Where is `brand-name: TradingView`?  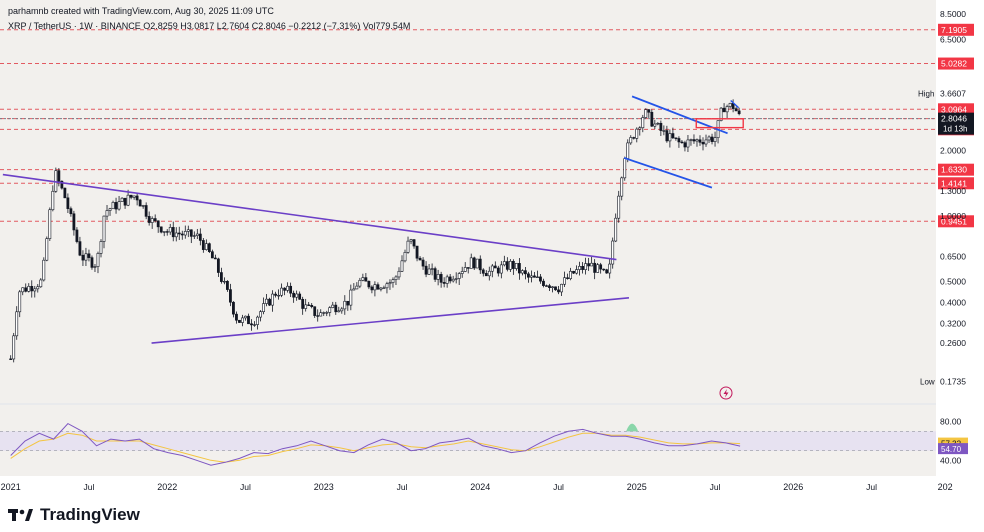
brand-name: TradingView is located at coordinates (90, 514).